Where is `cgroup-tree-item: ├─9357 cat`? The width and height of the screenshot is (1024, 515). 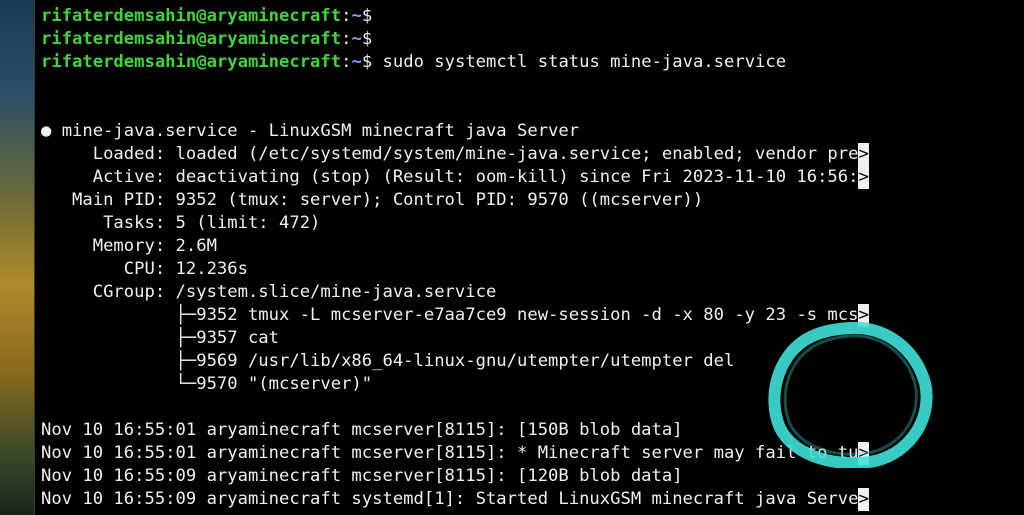
cgroup-tree-item: ├─9357 cat is located at coordinates (160, 338).